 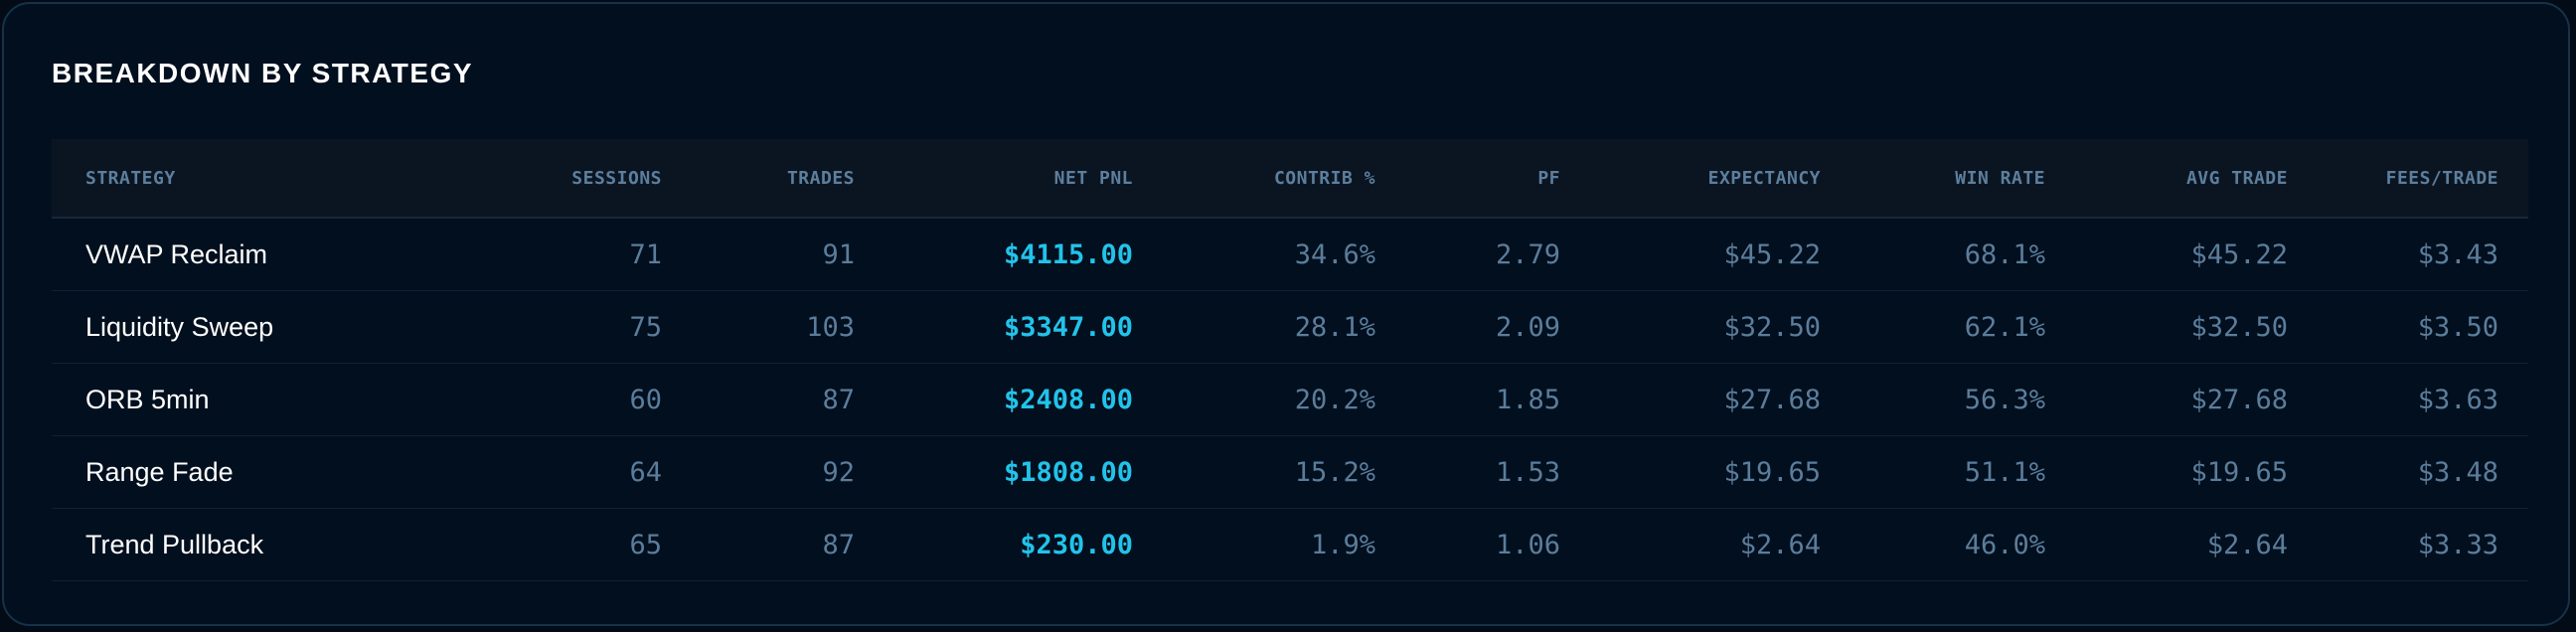 What do you see at coordinates (645, 327) in the screenshot?
I see `sessions-value: 75` at bounding box center [645, 327].